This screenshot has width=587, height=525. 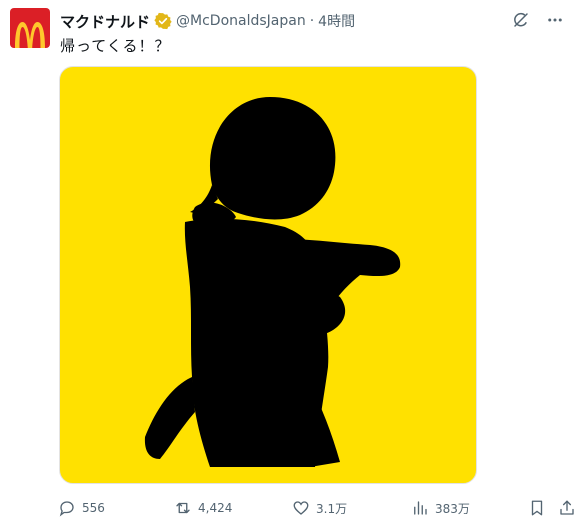 I want to click on reply-count: 556, so click(x=93, y=508).